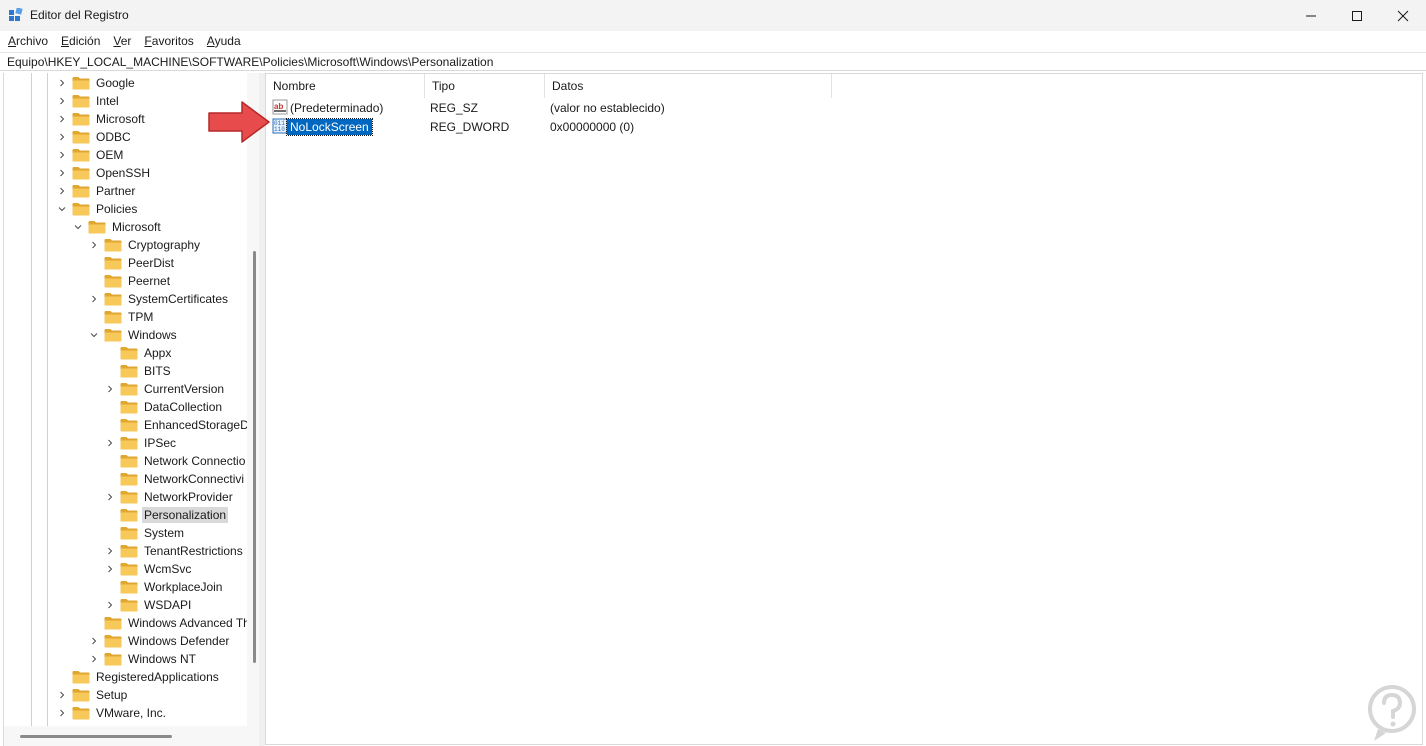 Image resolution: width=1426 pixels, height=746 pixels. What do you see at coordinates (168, 41) in the screenshot?
I see `menu-favoritos: Favoritos` at bounding box center [168, 41].